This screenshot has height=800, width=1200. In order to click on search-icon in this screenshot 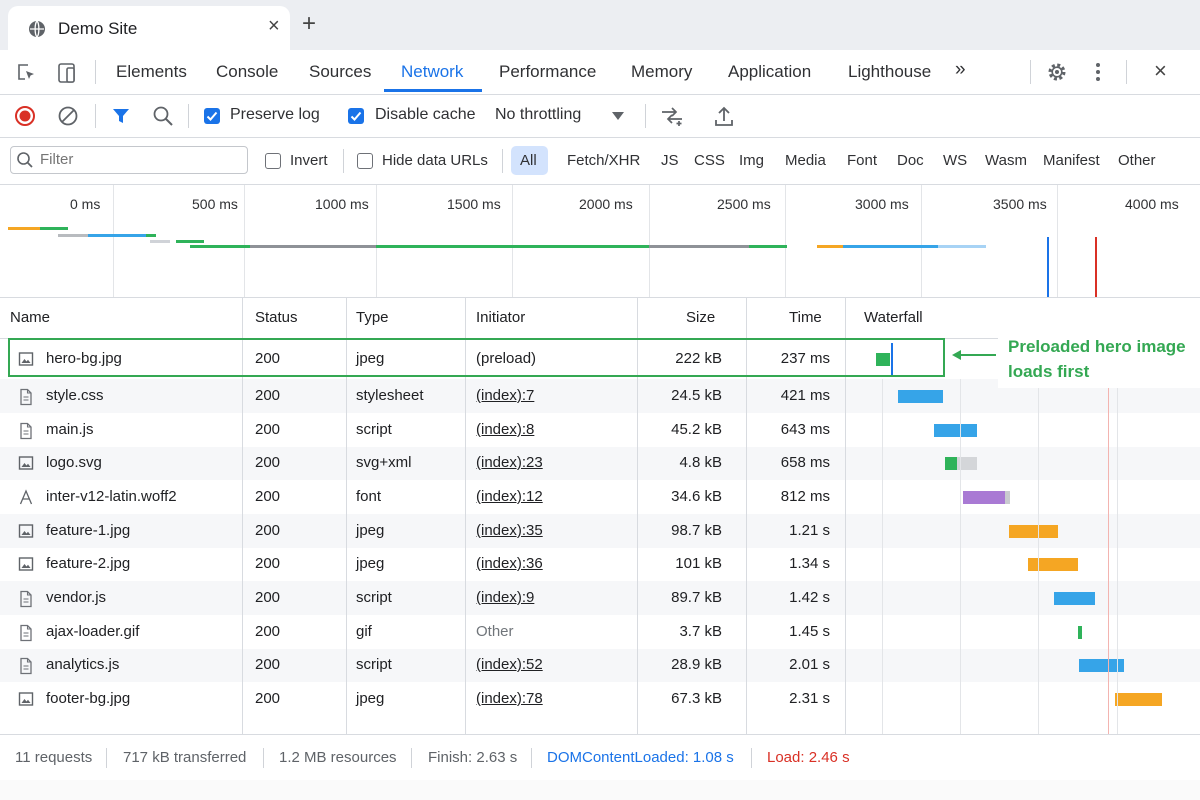, I will do `click(163, 116)`.